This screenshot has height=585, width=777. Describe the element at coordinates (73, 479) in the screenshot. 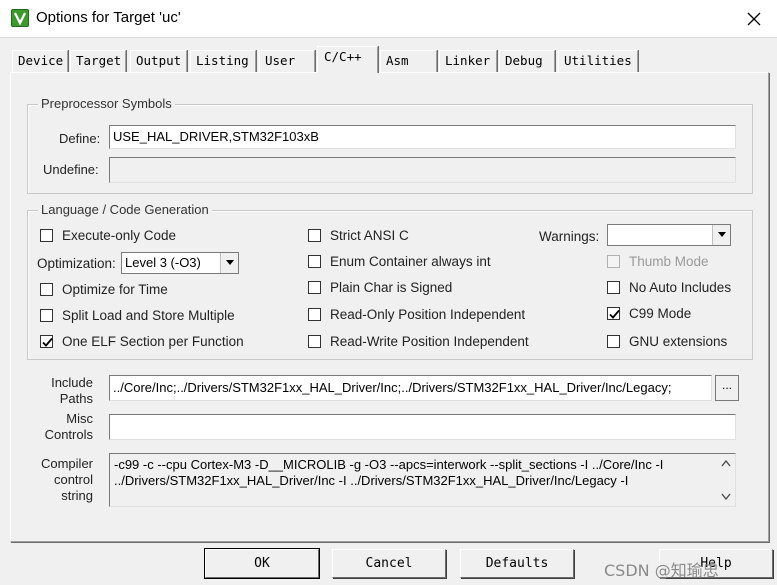

I see `label-line: control` at that location.